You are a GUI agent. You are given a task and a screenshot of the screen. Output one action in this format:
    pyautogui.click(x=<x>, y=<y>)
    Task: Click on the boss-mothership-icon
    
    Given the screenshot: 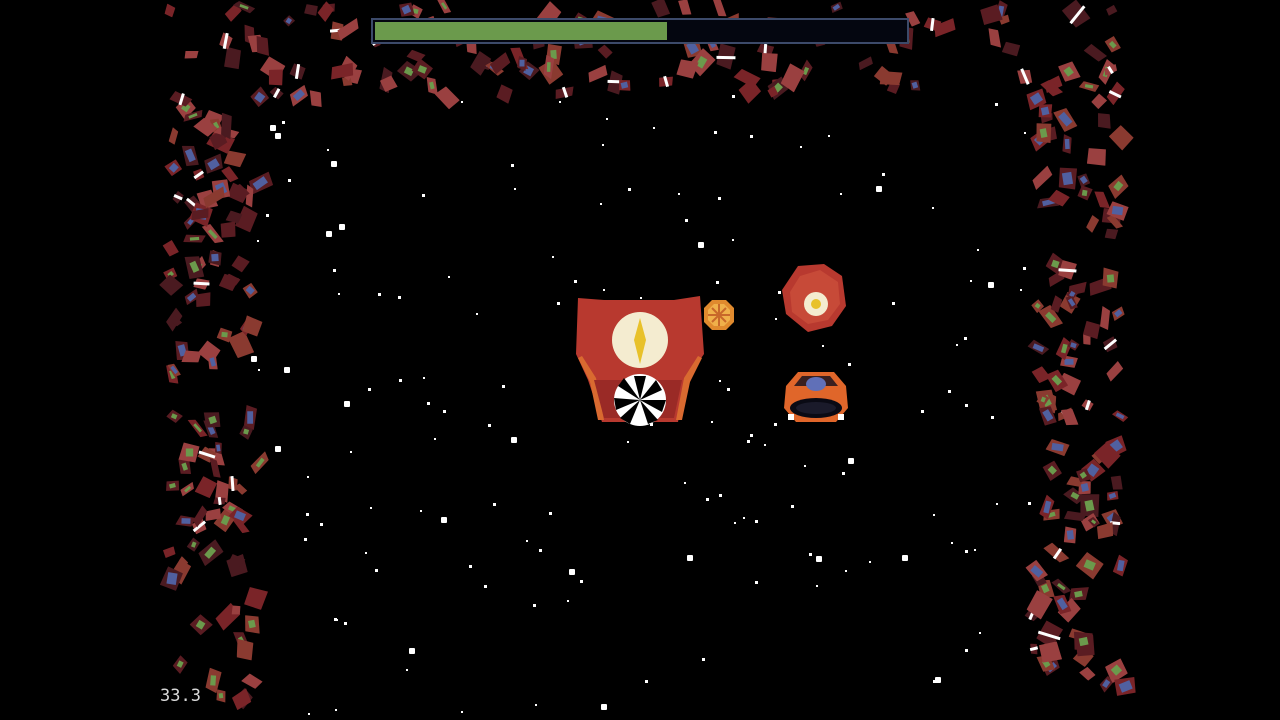 What is the action you would take?
    pyautogui.click(x=640, y=361)
    